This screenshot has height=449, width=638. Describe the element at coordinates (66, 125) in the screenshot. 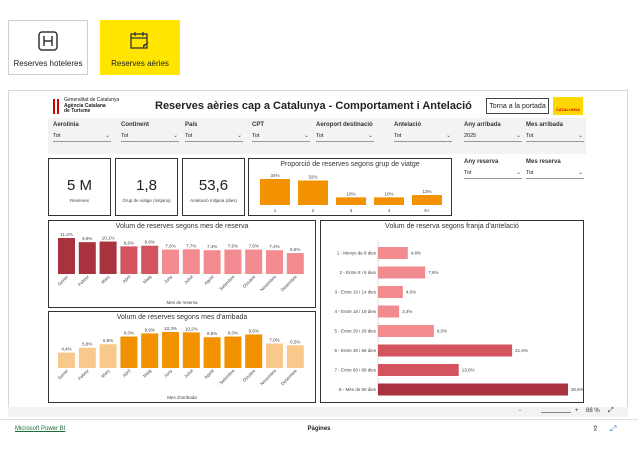

I see `filter-label: Aerolínia` at that location.